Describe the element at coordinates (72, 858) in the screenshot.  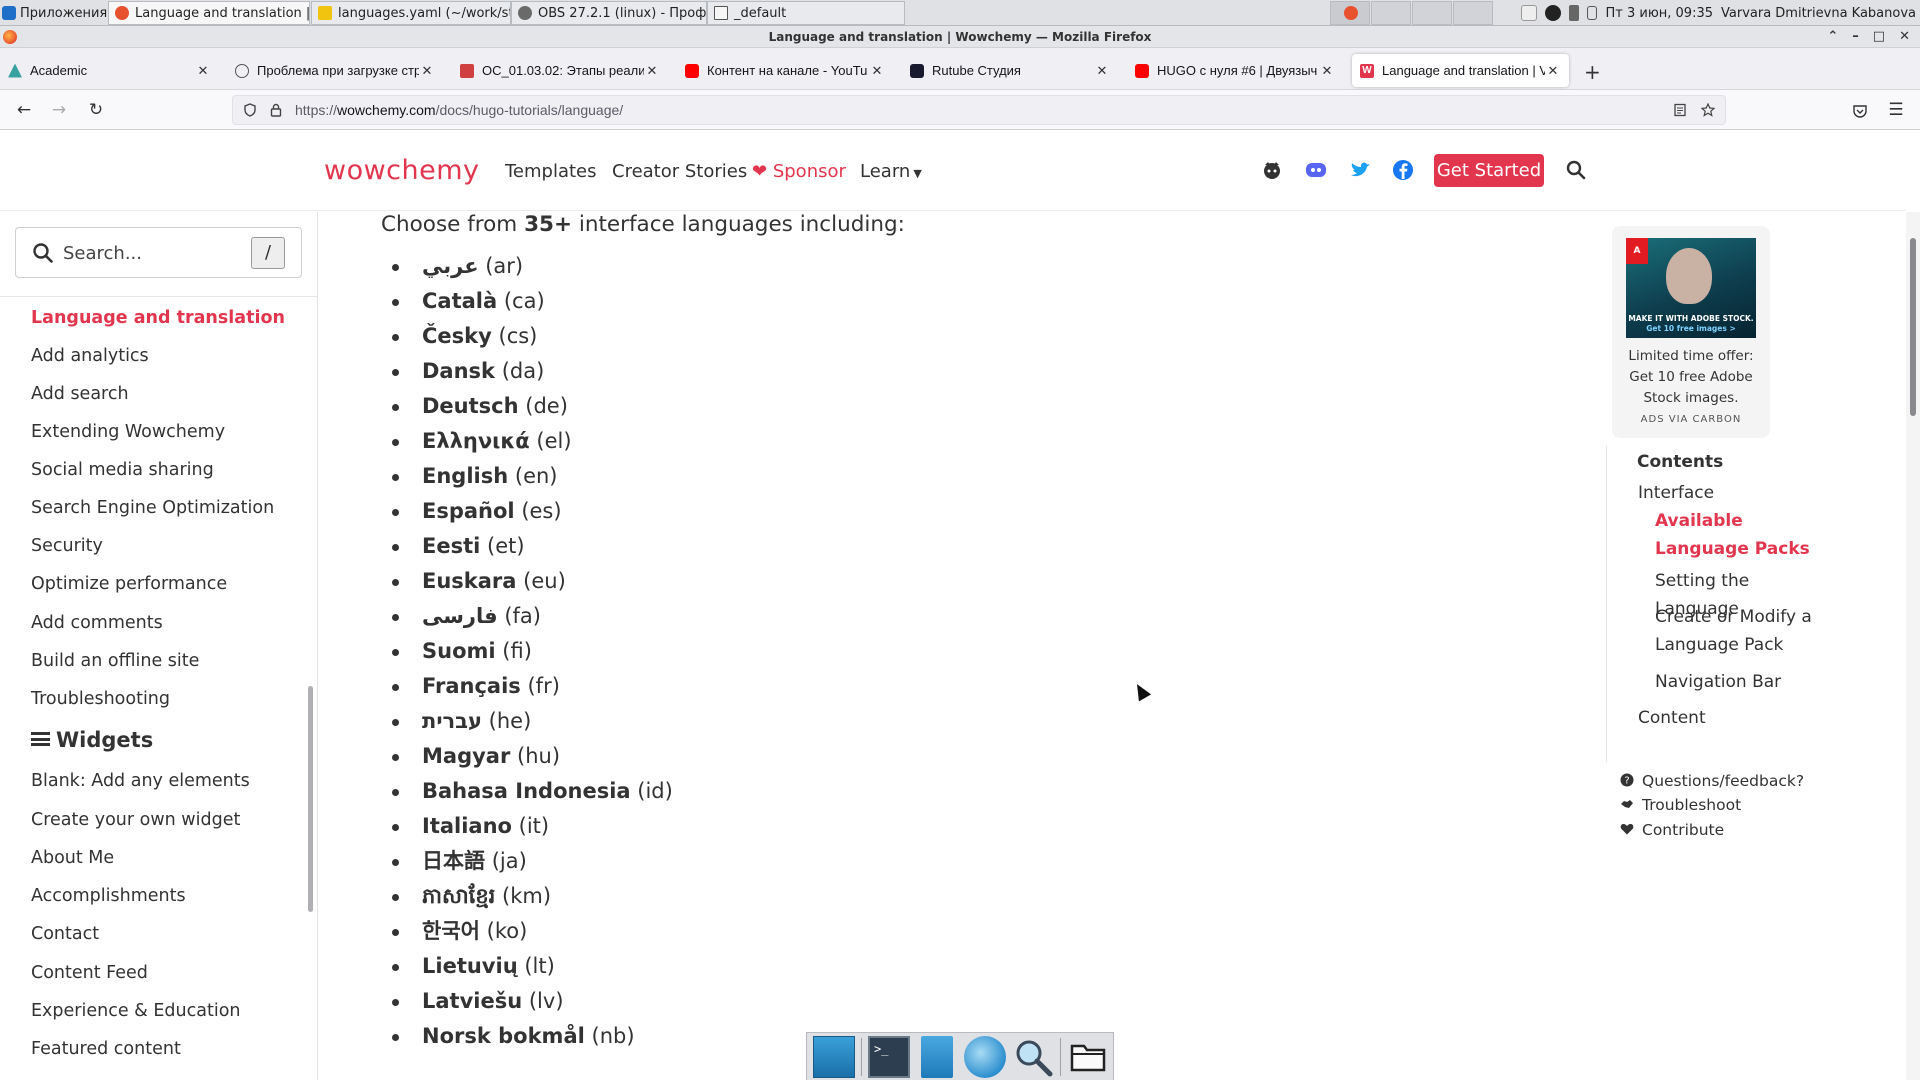
I see `sidebar-item-about-me: About Me` at that location.